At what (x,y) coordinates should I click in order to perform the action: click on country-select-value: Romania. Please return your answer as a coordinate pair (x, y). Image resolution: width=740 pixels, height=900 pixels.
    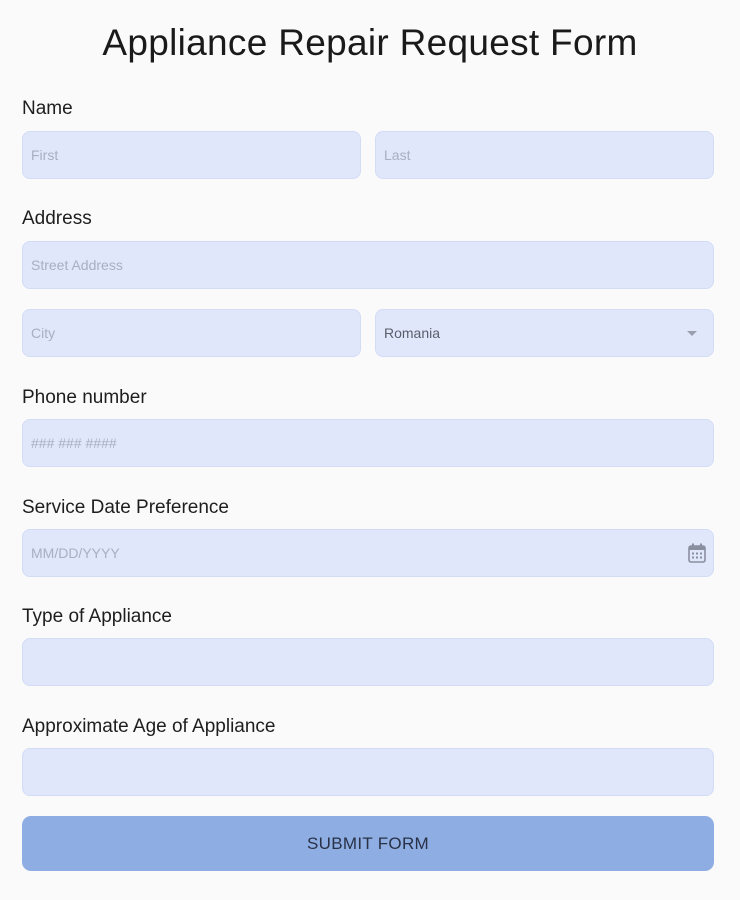
    Looking at the image, I should click on (412, 333).